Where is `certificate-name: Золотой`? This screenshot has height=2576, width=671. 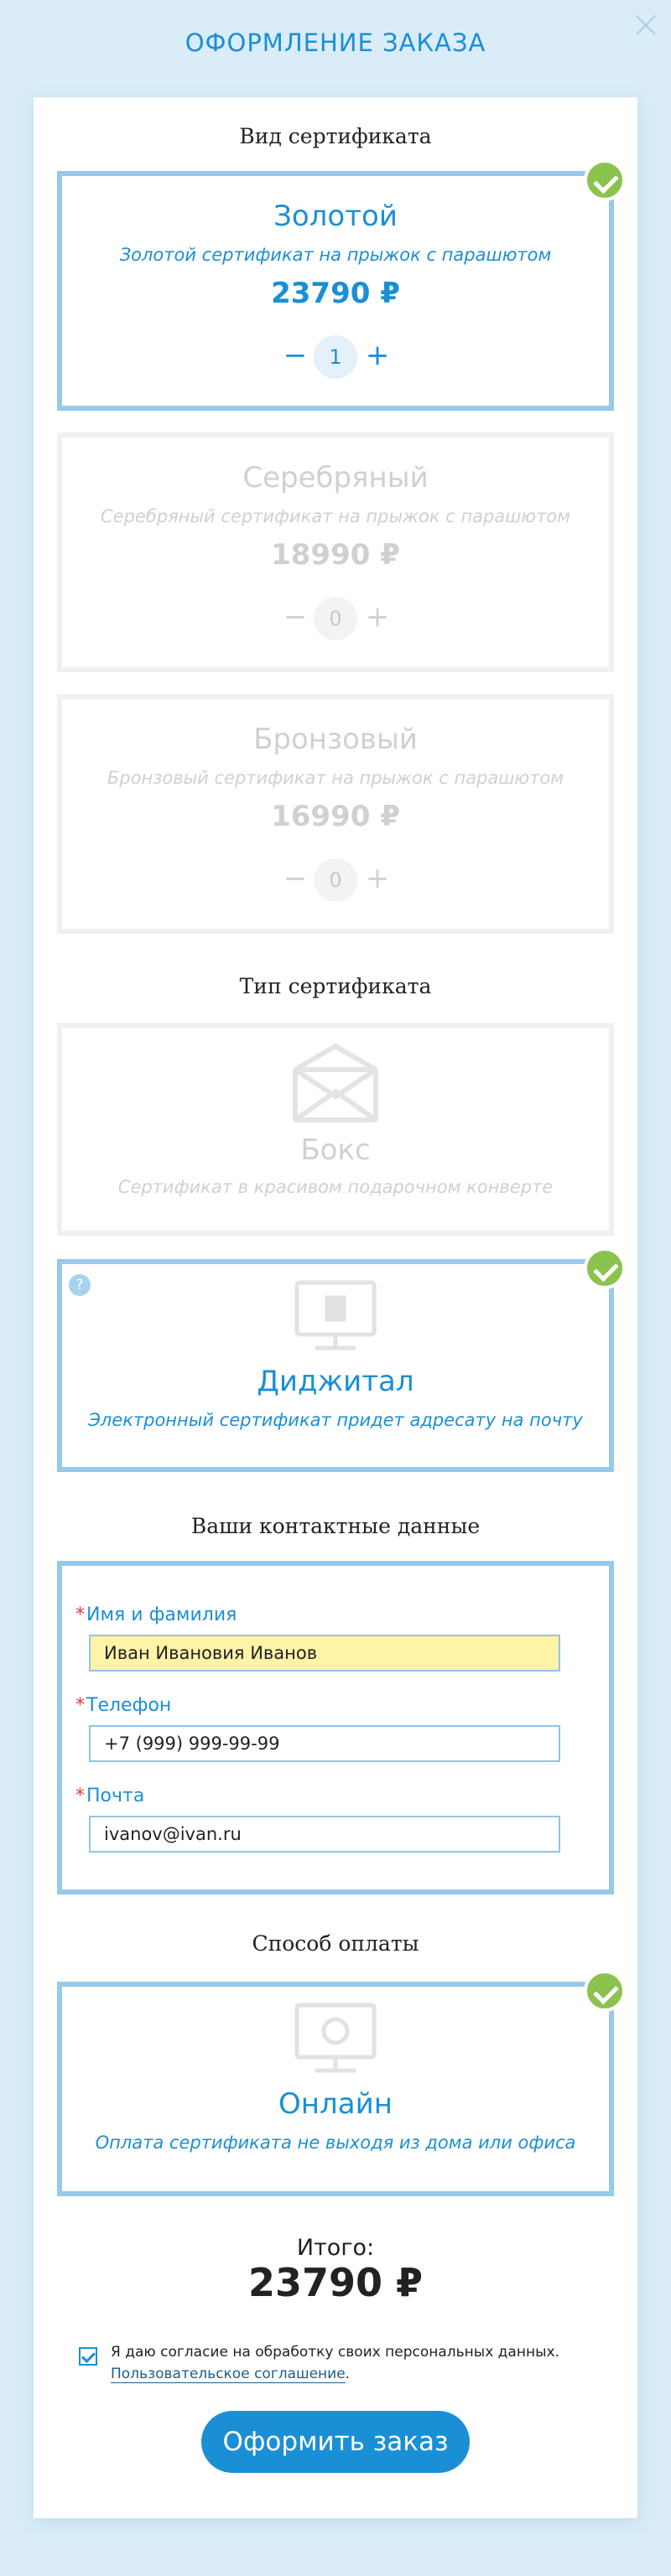 certificate-name: Золотой is located at coordinates (335, 216).